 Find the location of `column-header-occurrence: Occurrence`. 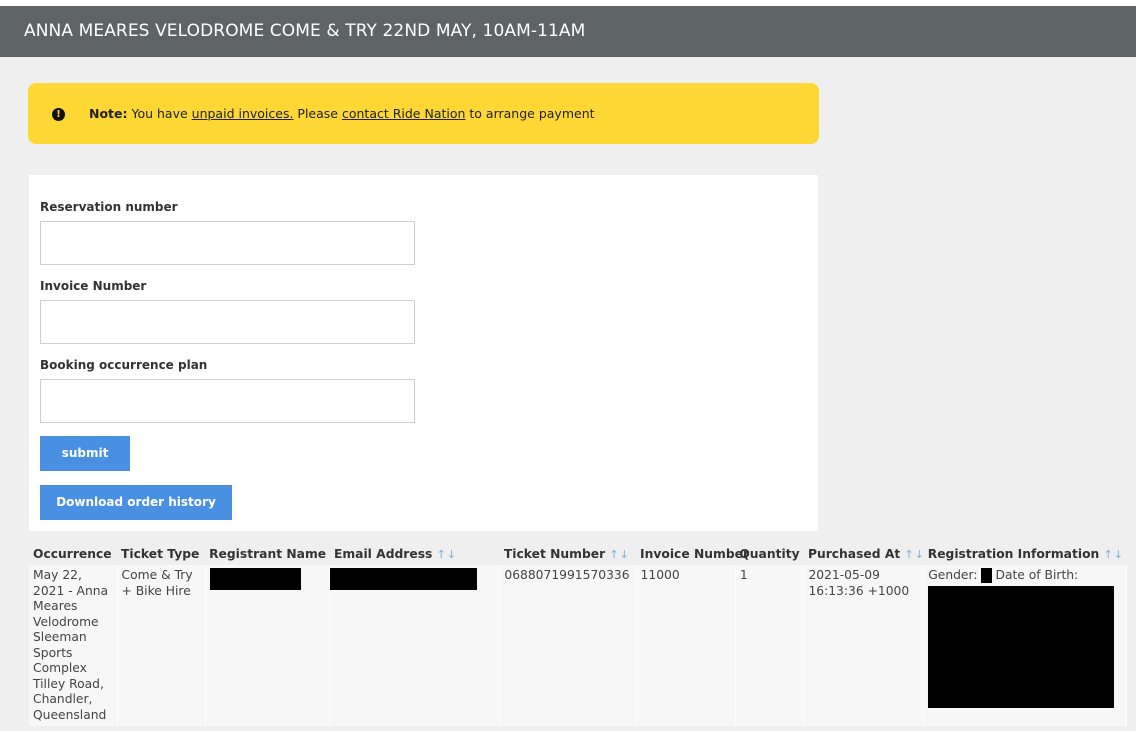

column-header-occurrence: Occurrence is located at coordinates (73, 554).